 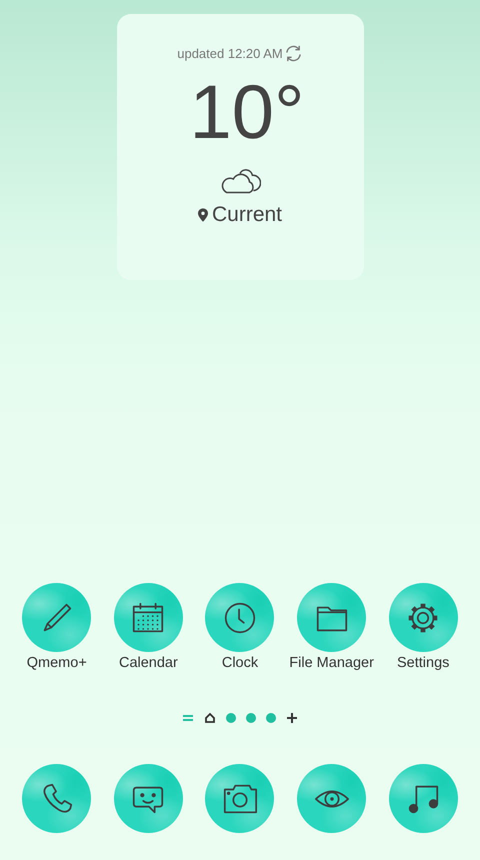 I want to click on updated-time: updated 12:20 AM, so click(x=230, y=53).